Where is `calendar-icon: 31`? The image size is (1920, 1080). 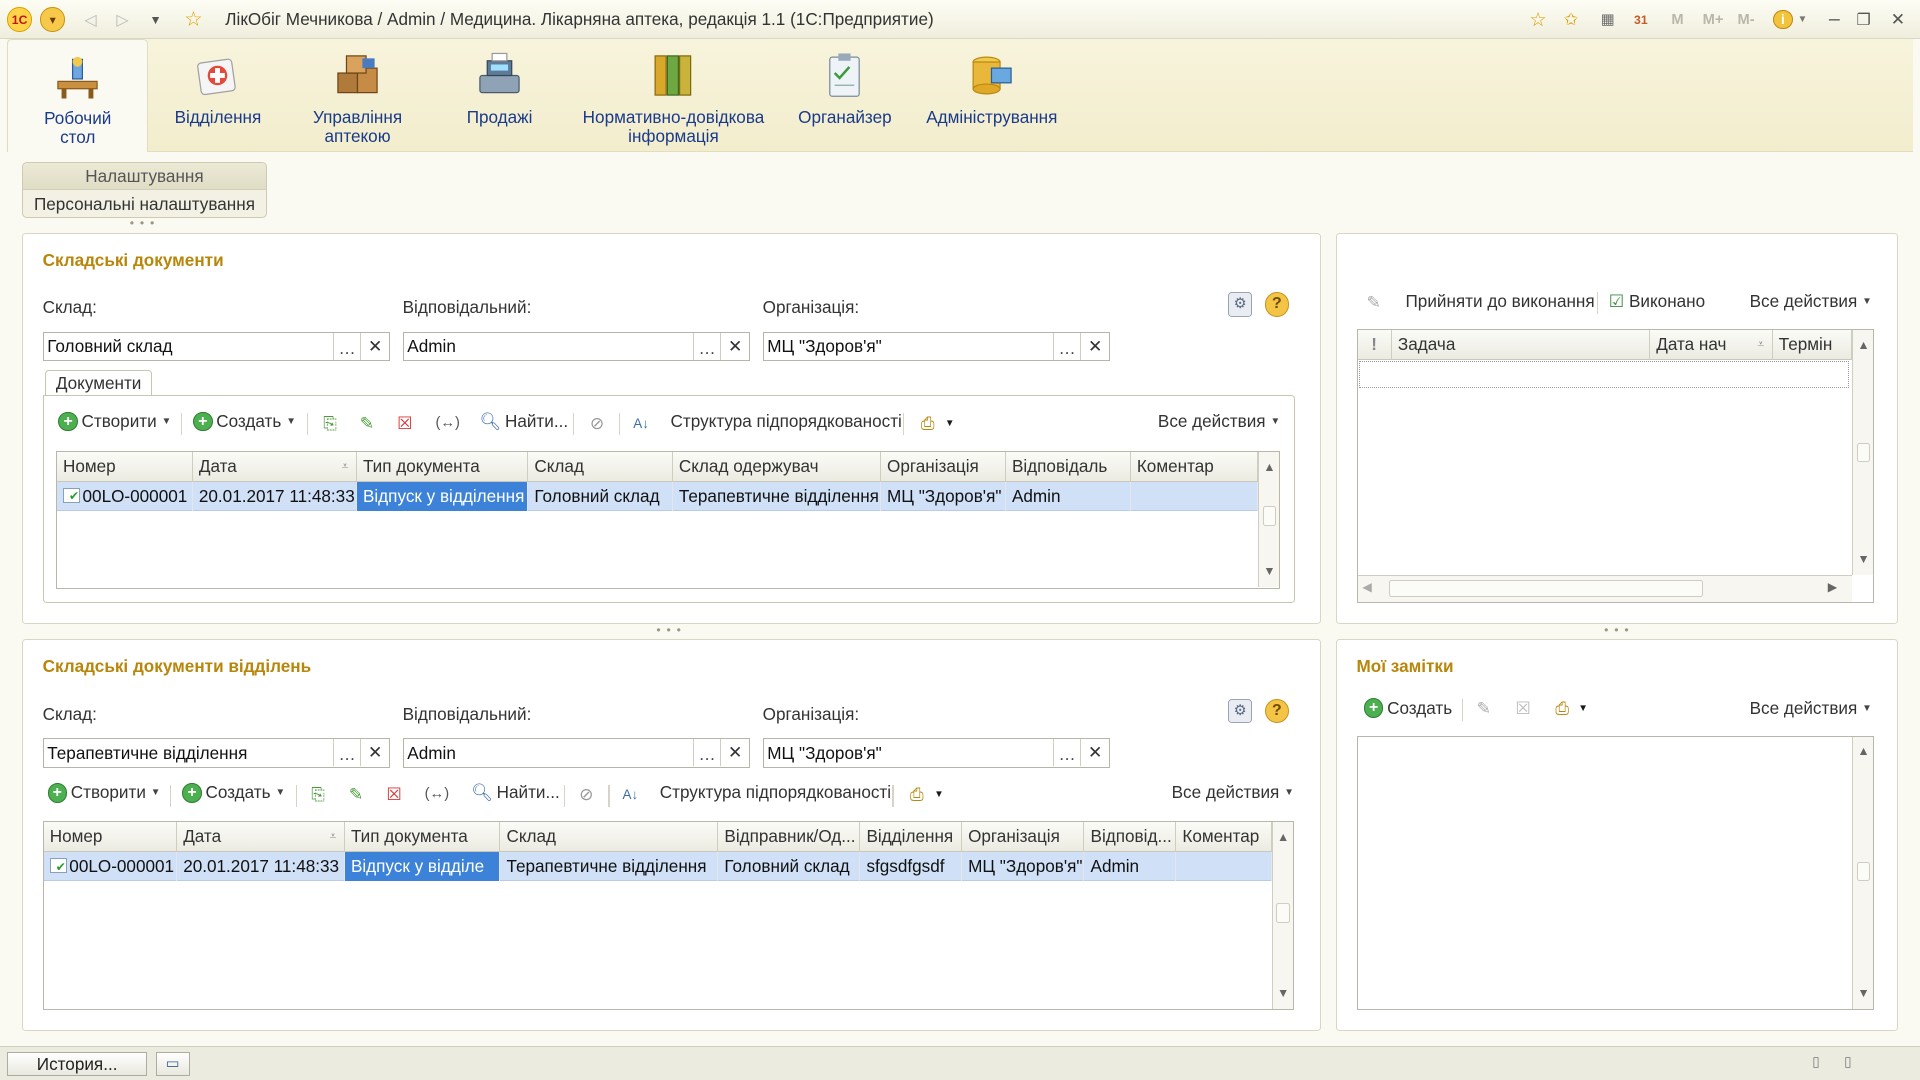
calendar-icon: 31 is located at coordinates (1640, 19).